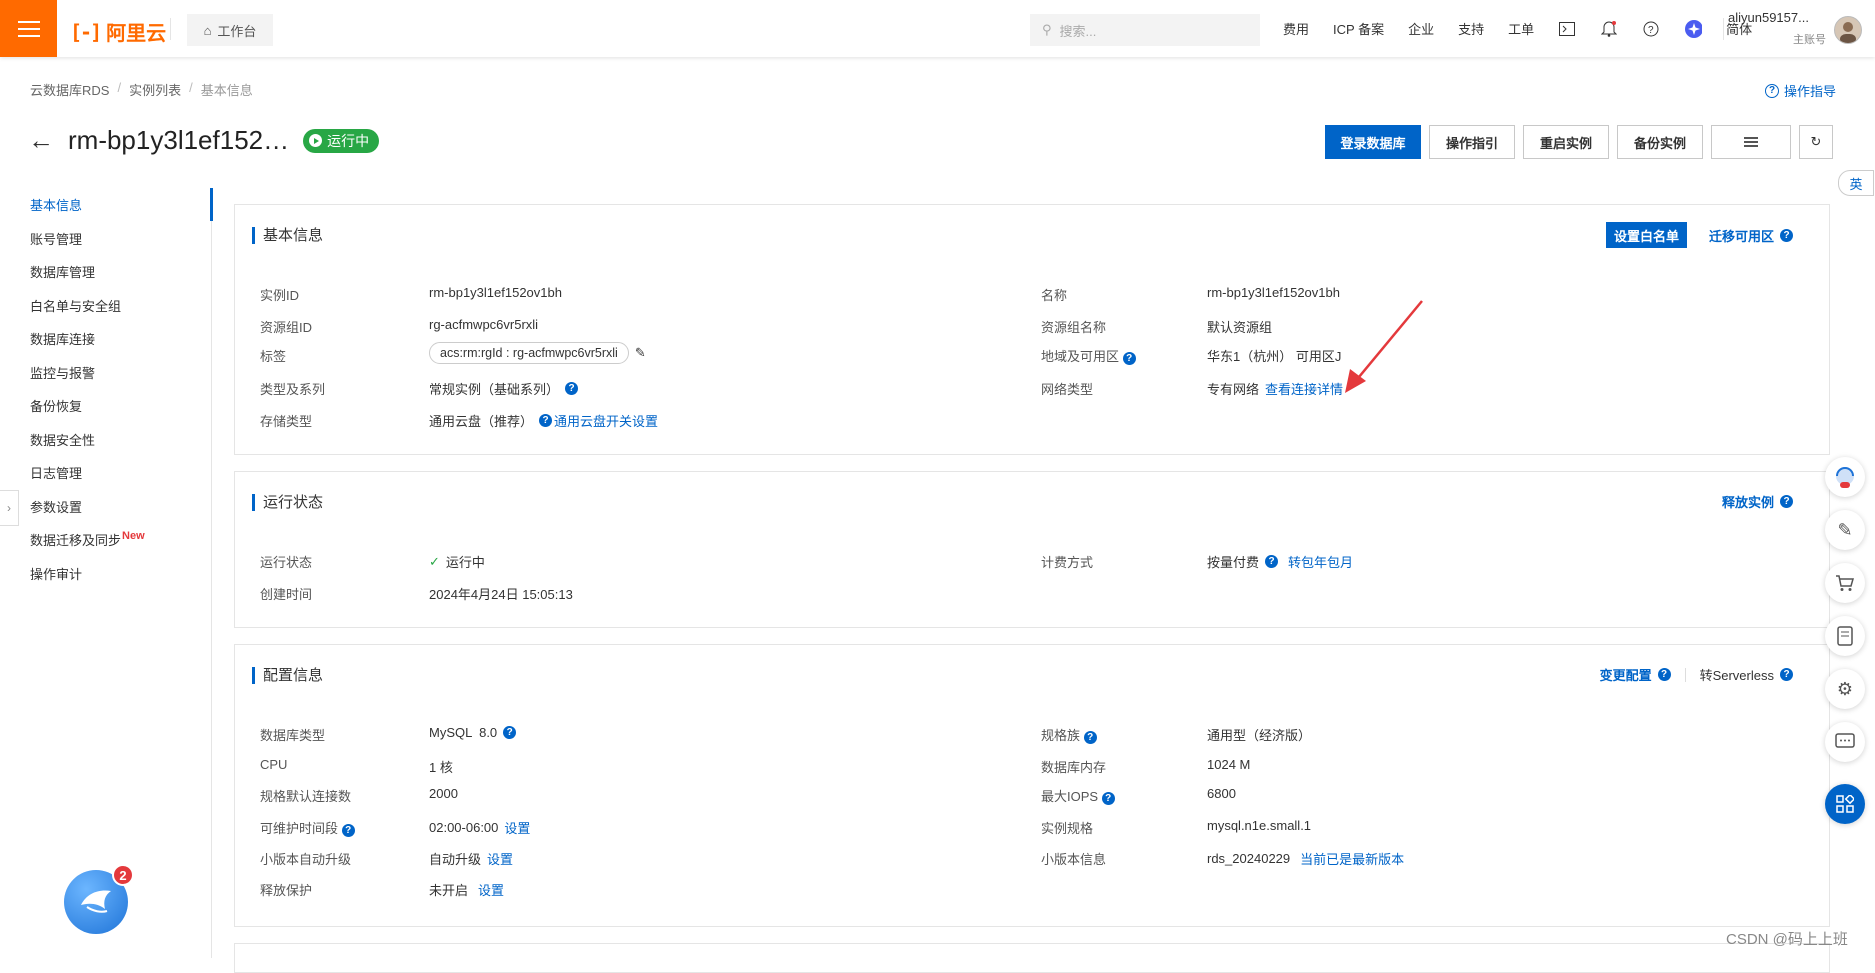 The height and width of the screenshot is (973, 1875). I want to click on backup-button: 备份实例, so click(1660, 142).